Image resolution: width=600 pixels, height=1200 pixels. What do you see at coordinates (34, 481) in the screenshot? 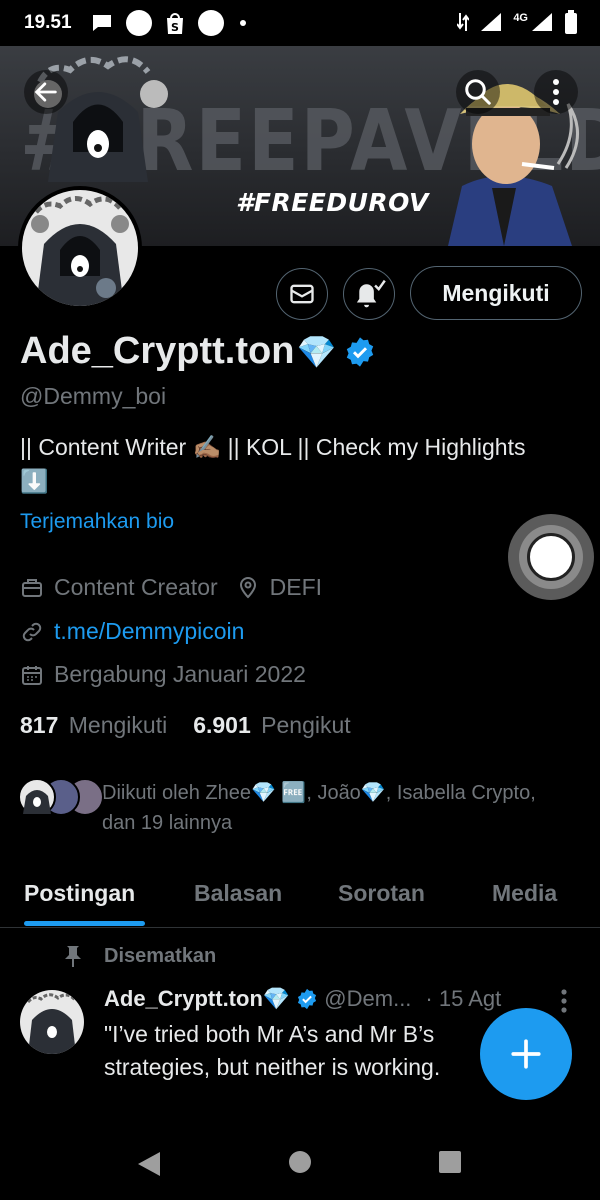
I see `bio-arrow-emoji: ⬇️` at bounding box center [34, 481].